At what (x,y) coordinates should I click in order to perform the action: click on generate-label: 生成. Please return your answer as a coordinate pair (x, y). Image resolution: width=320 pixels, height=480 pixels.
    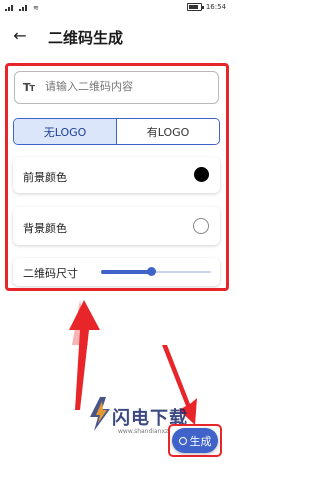
    Looking at the image, I should click on (200, 441).